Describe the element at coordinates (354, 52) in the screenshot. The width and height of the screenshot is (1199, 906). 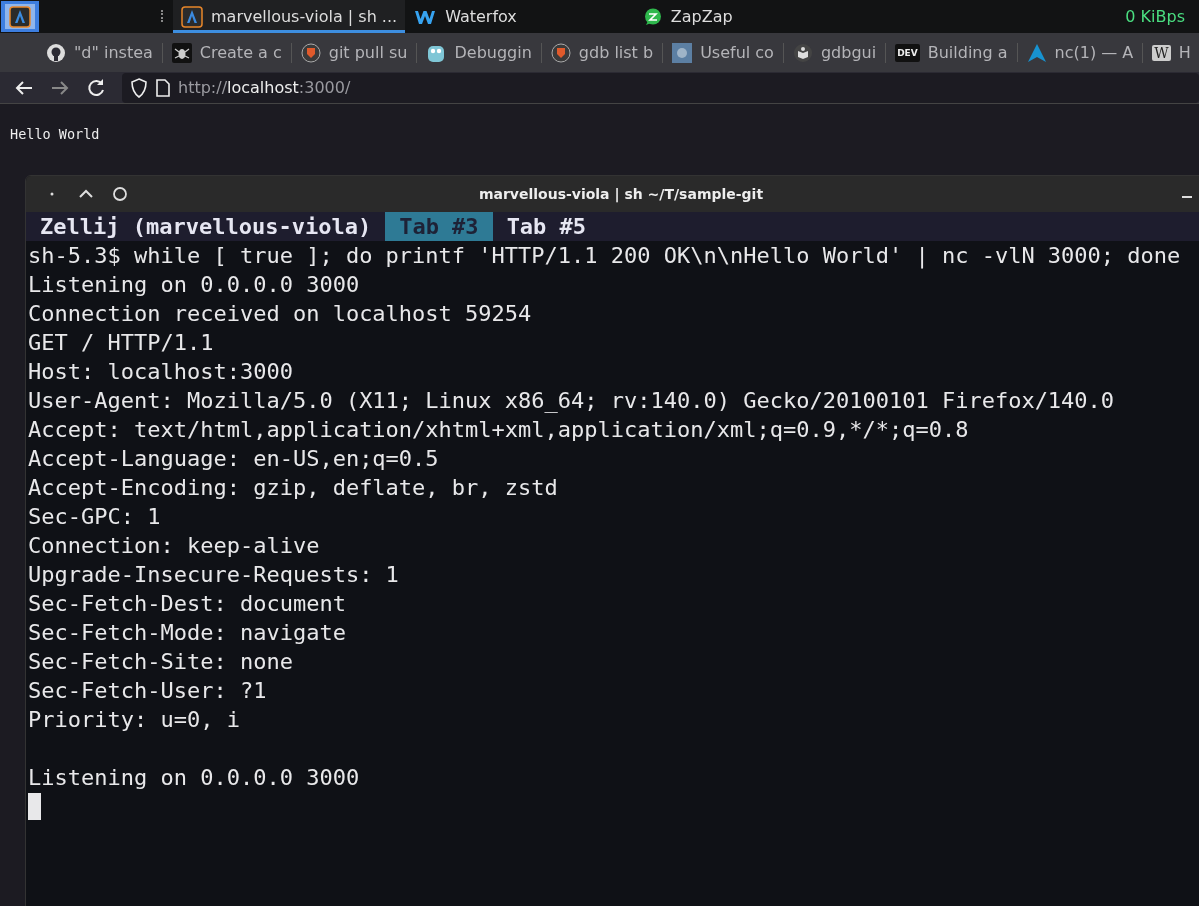
I see `bookmark-link: git pull su` at that location.